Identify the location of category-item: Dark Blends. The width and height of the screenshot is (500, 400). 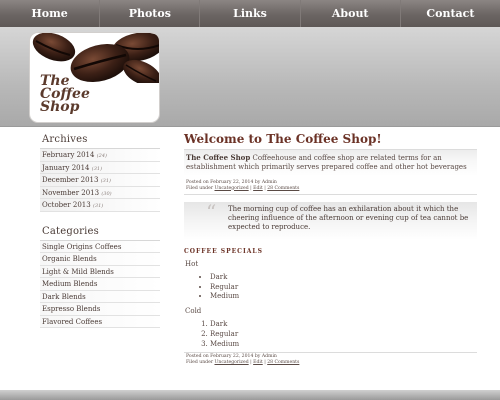
(100, 296).